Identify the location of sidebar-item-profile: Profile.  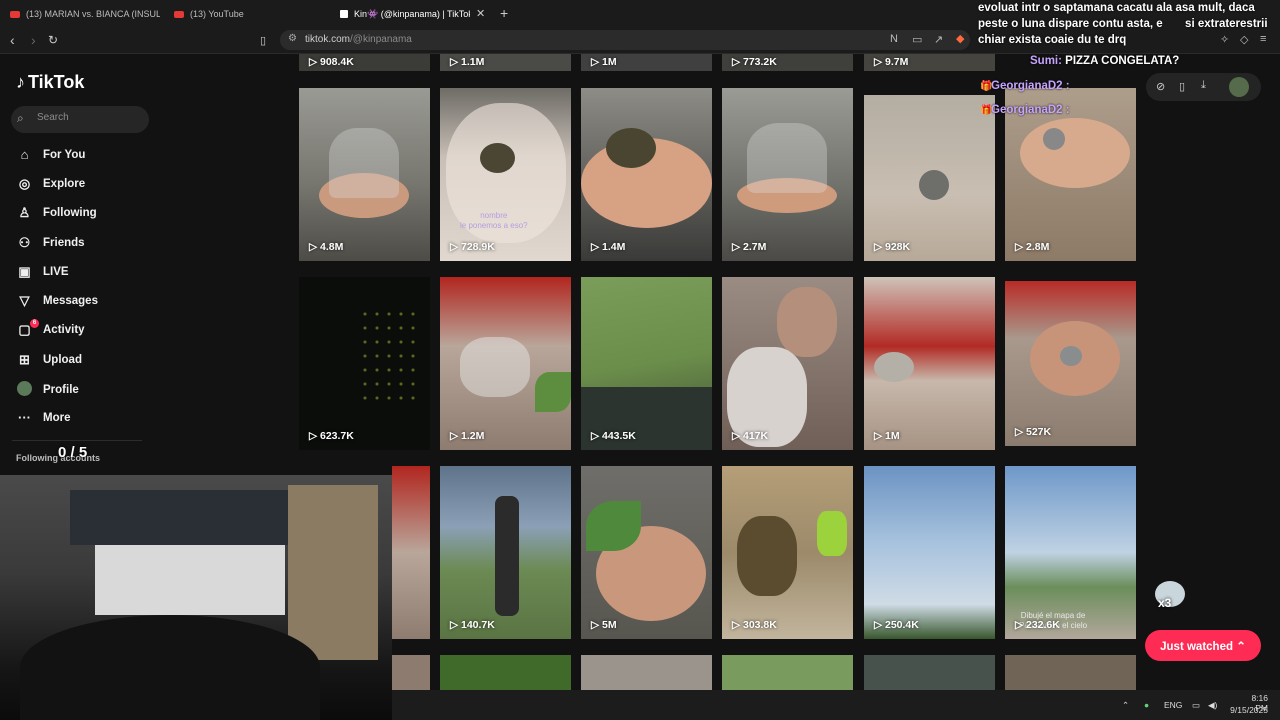
(47, 390).